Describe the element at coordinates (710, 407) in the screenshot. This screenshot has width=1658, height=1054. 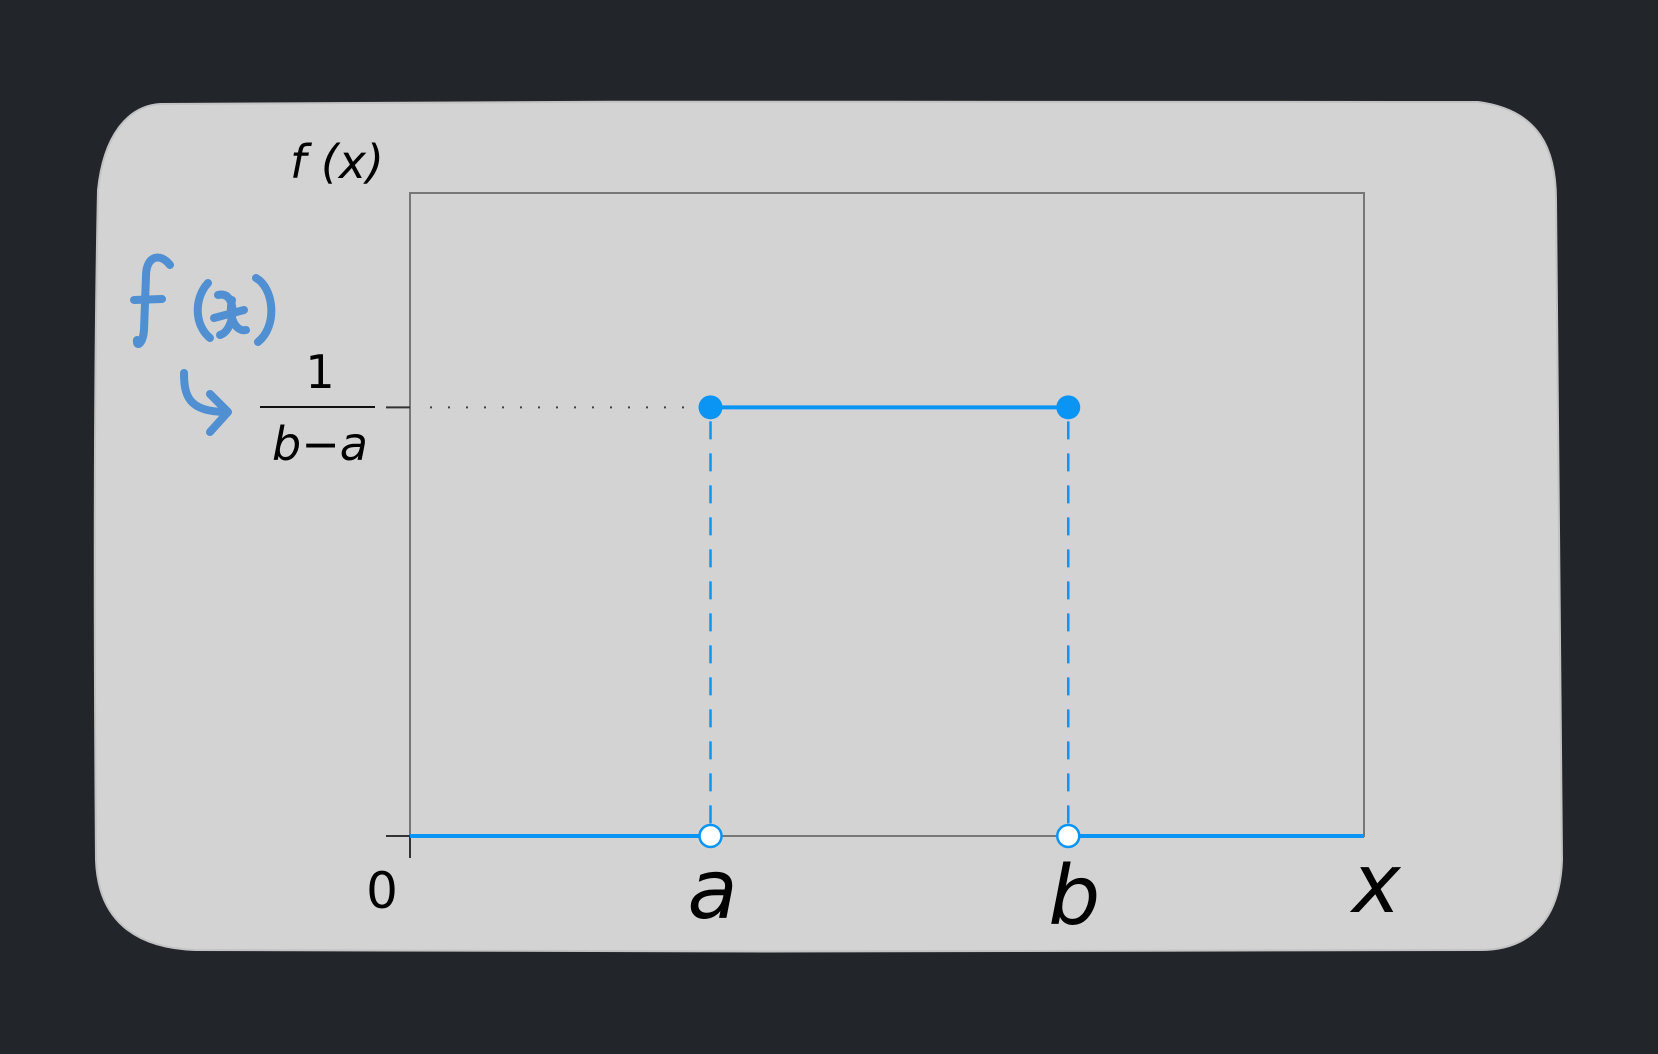
I see `closed-point-a` at that location.